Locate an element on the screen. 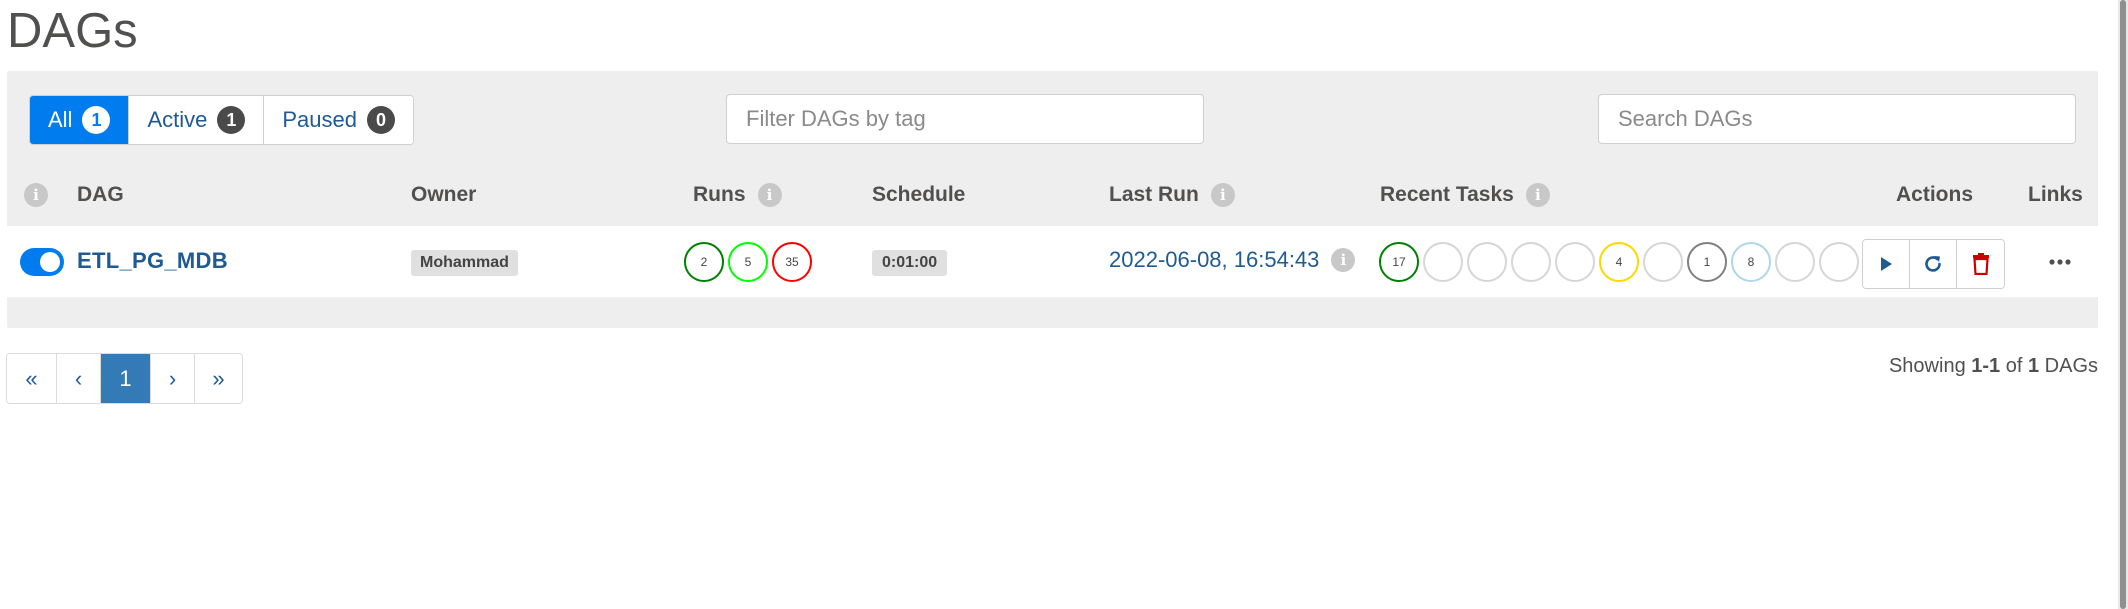 This screenshot has height=609, width=2128. task-state-count: 8 is located at coordinates (1751, 262).